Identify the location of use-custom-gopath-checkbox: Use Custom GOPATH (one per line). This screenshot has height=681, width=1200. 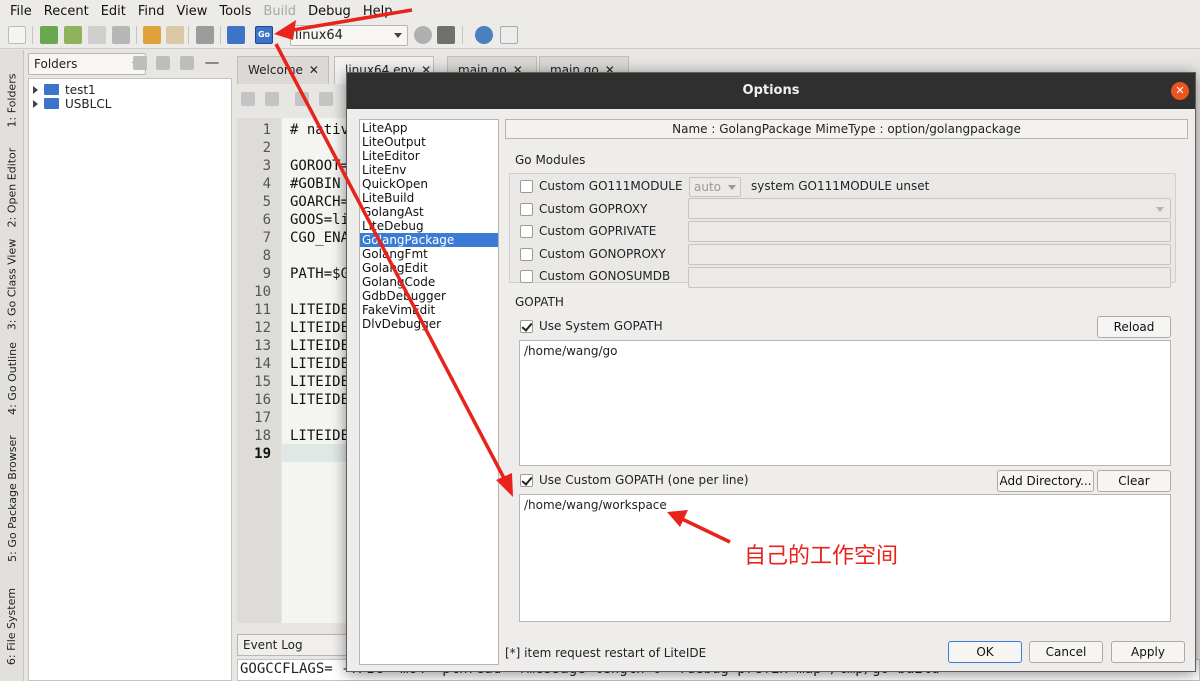
(634, 480).